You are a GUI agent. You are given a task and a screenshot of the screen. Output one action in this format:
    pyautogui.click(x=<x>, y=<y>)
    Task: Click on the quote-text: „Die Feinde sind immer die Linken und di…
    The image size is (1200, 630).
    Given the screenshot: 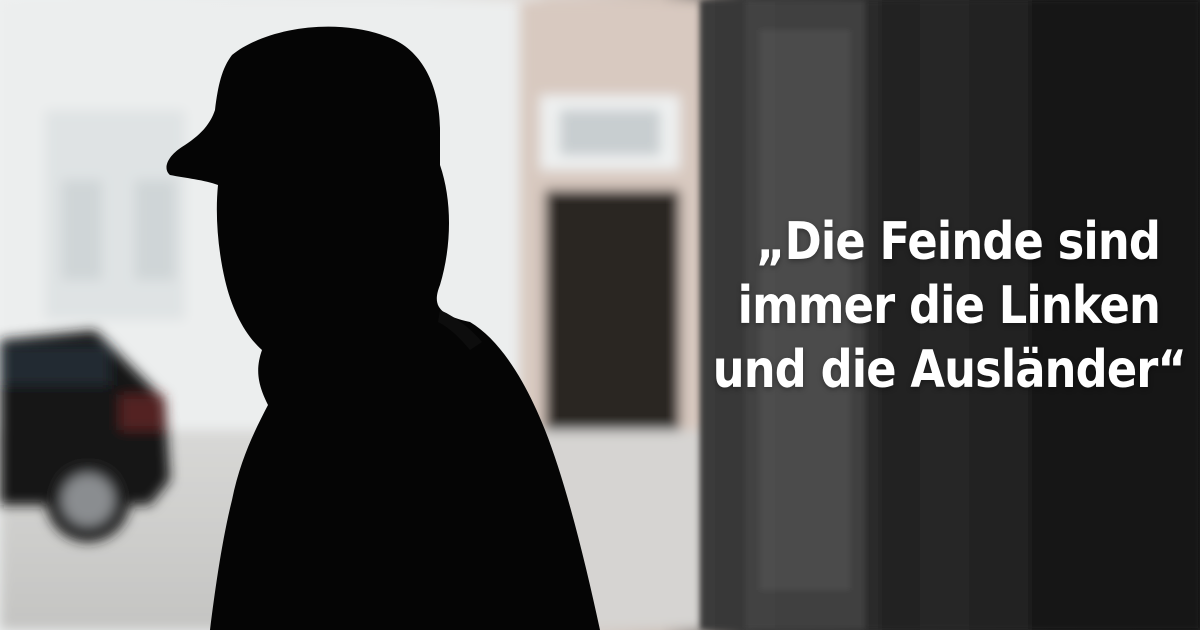 What is the action you would take?
    pyautogui.click(x=949, y=306)
    